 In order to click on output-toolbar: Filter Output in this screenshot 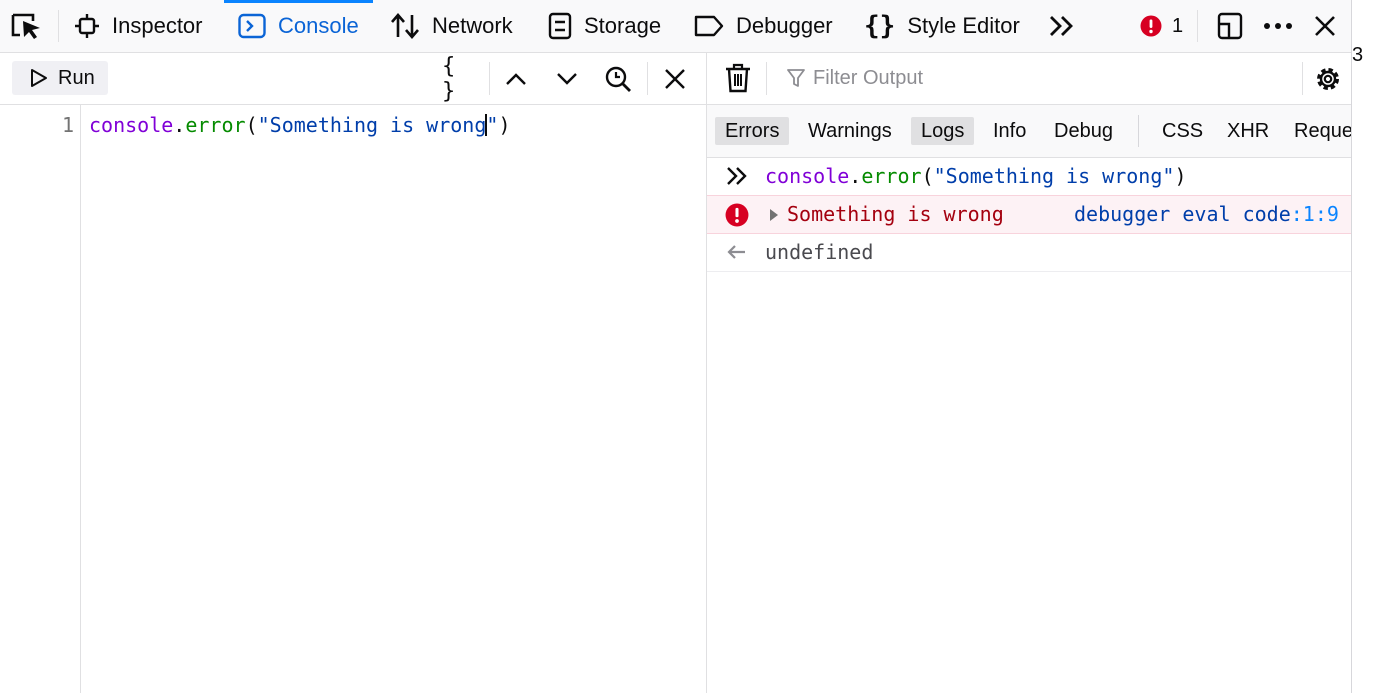, I will do `click(1029, 79)`.